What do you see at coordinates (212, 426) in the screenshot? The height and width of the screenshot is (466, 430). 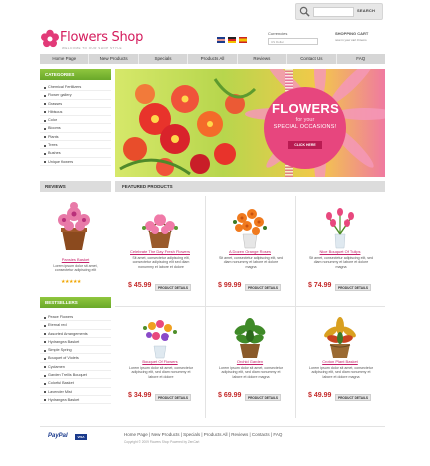 I see `footer-divider` at bounding box center [212, 426].